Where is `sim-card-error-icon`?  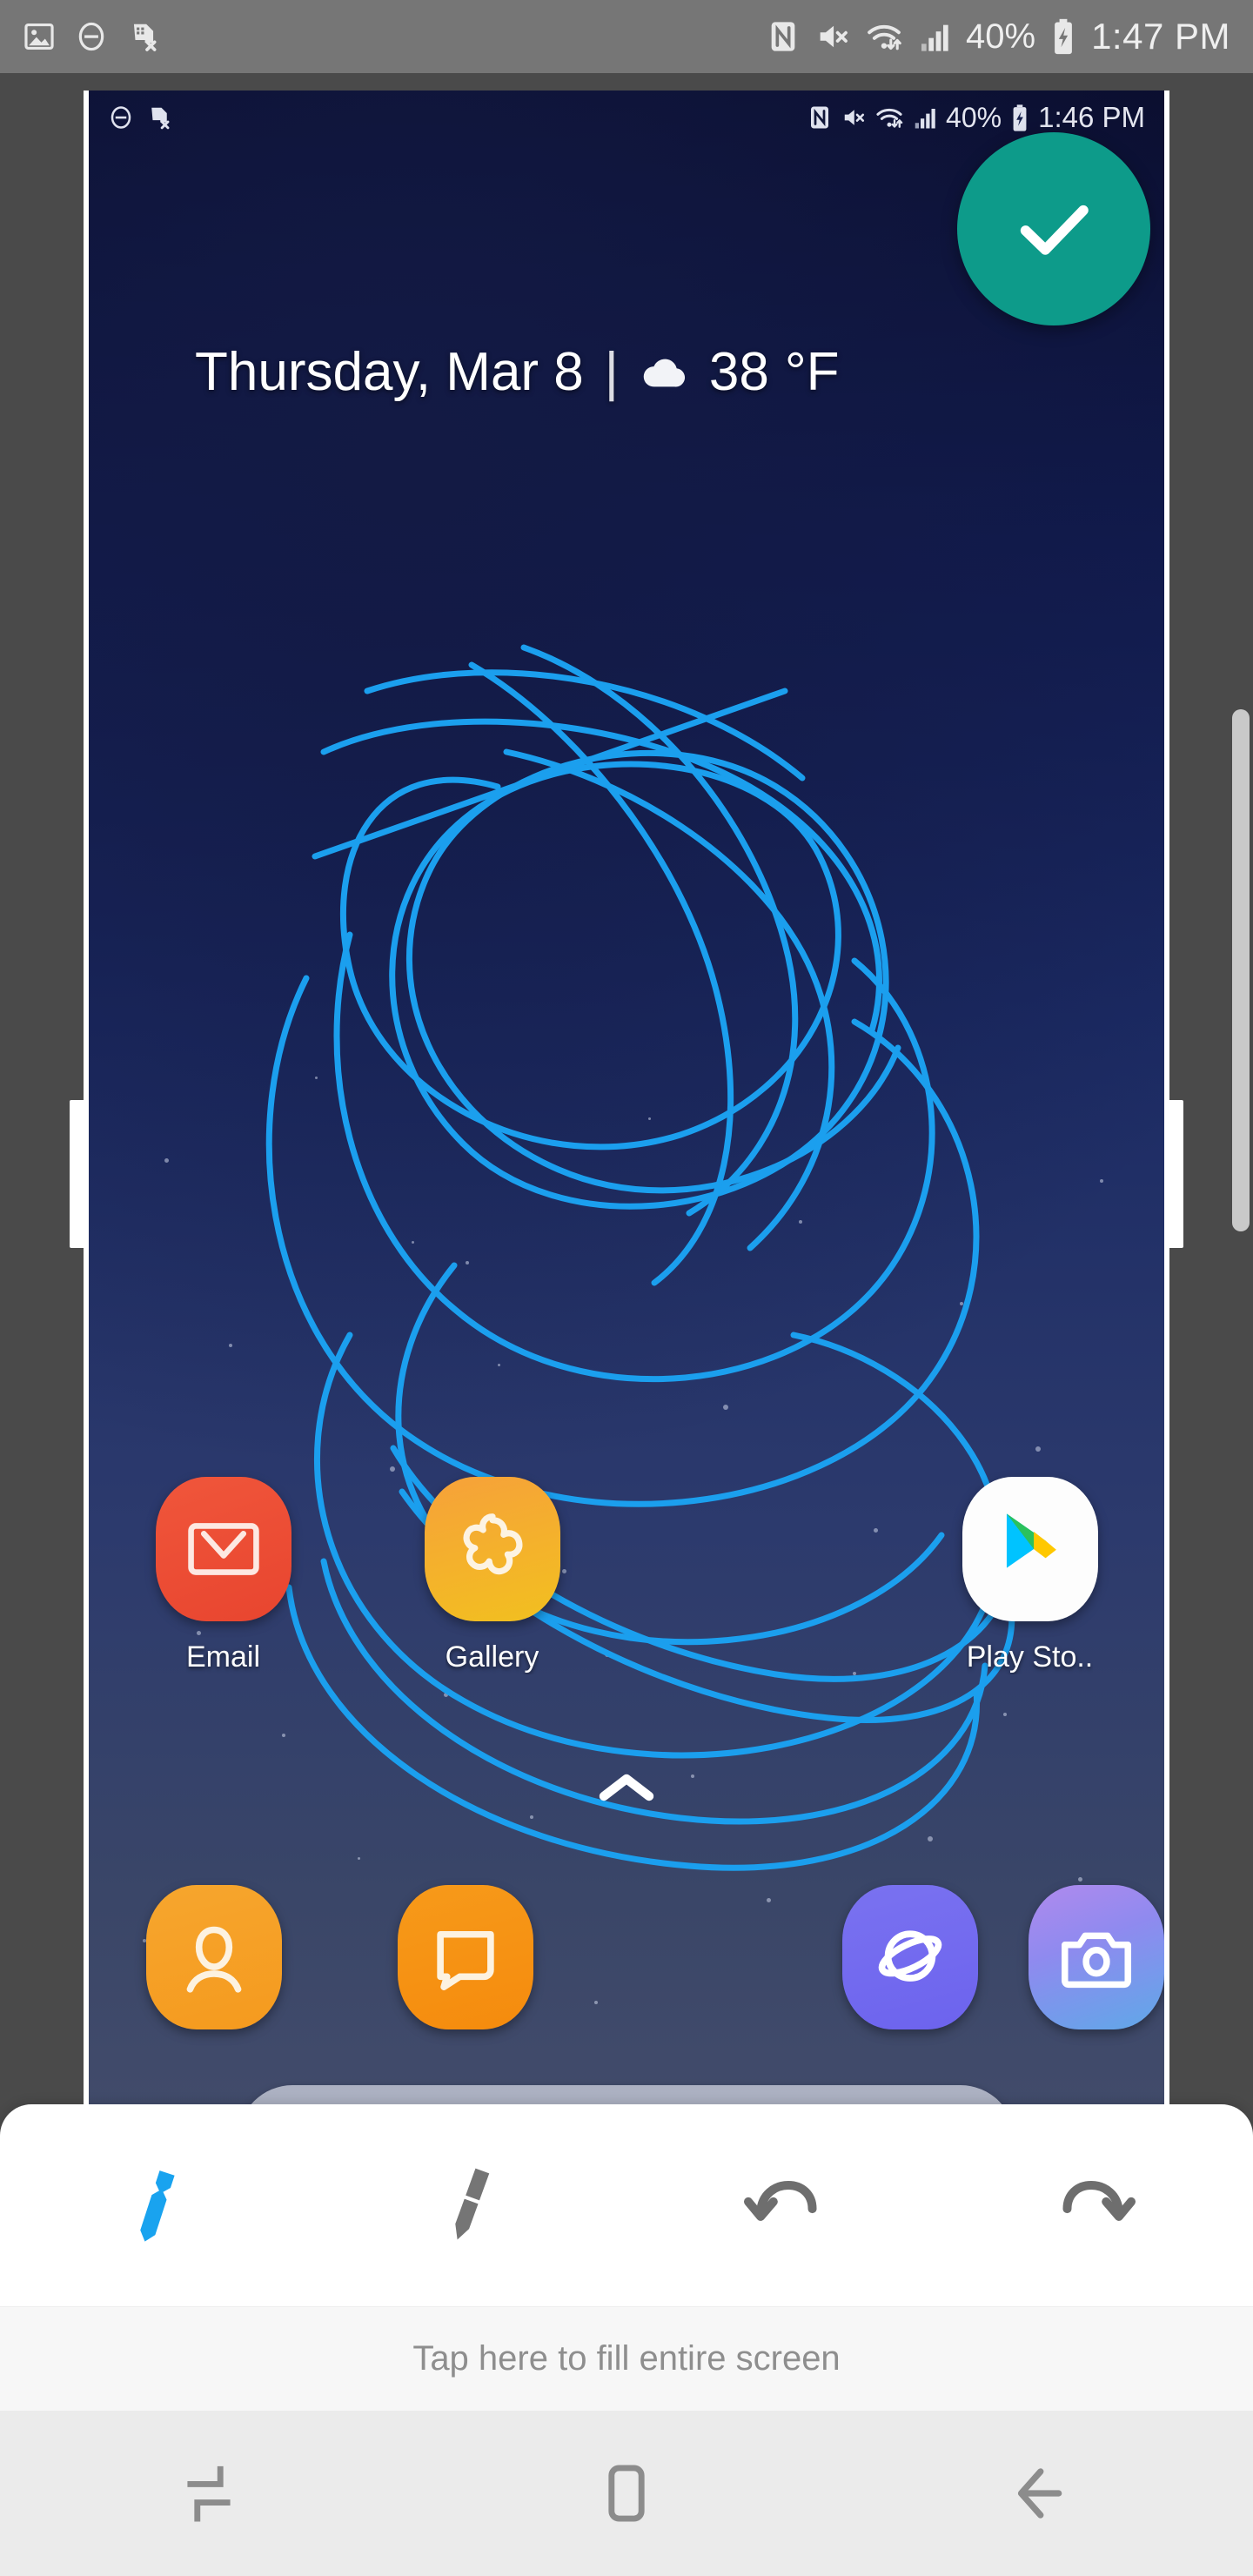
sim-card-error-icon is located at coordinates (143, 37).